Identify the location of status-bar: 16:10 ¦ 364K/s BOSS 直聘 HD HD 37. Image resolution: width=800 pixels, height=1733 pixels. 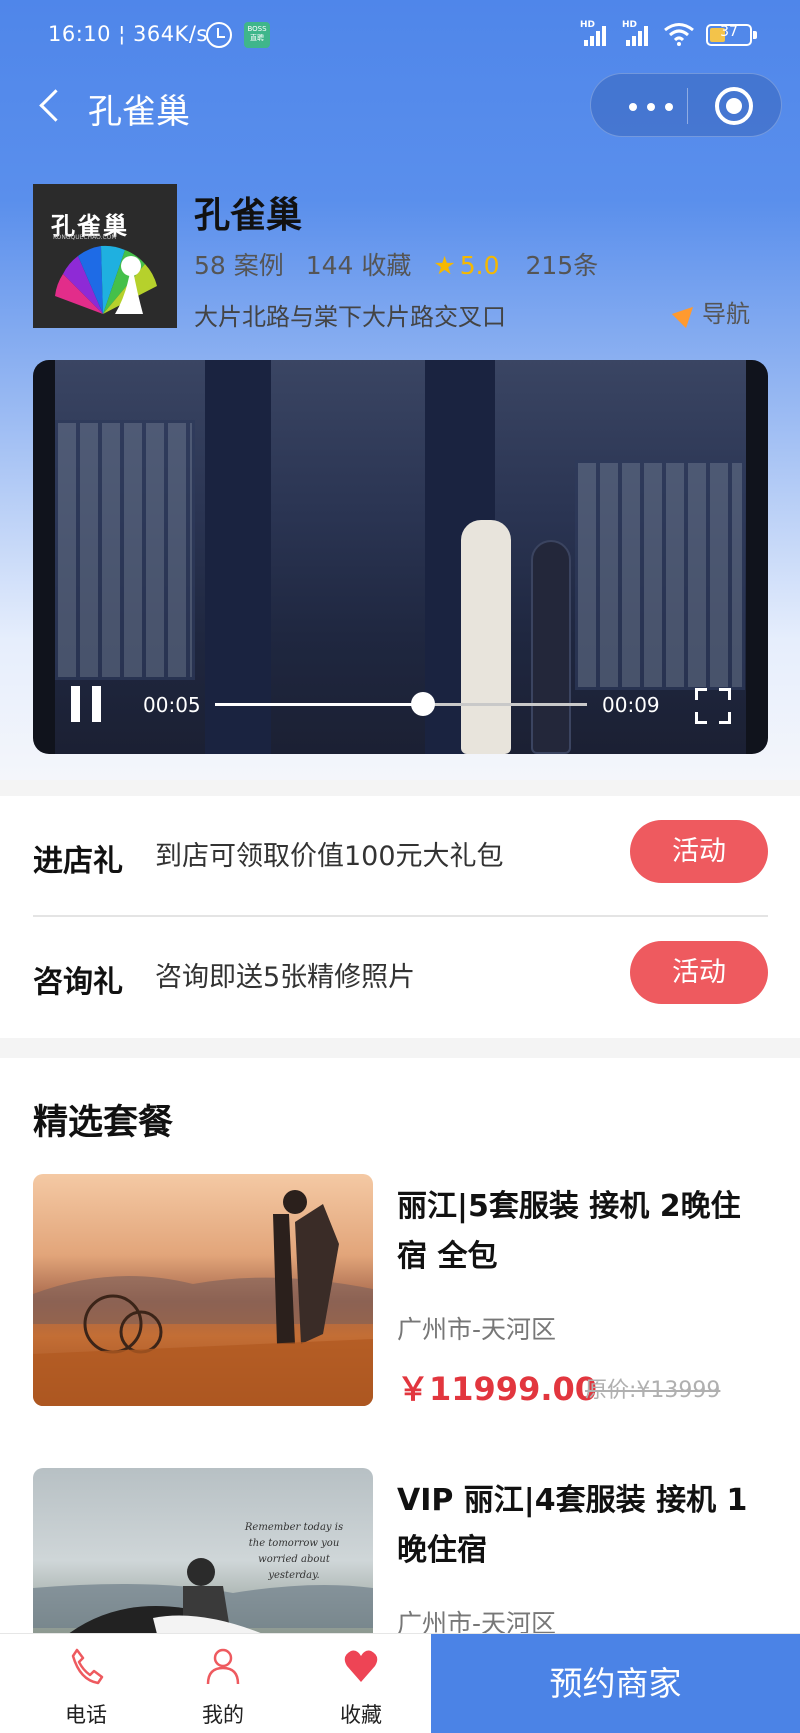
(400, 35).